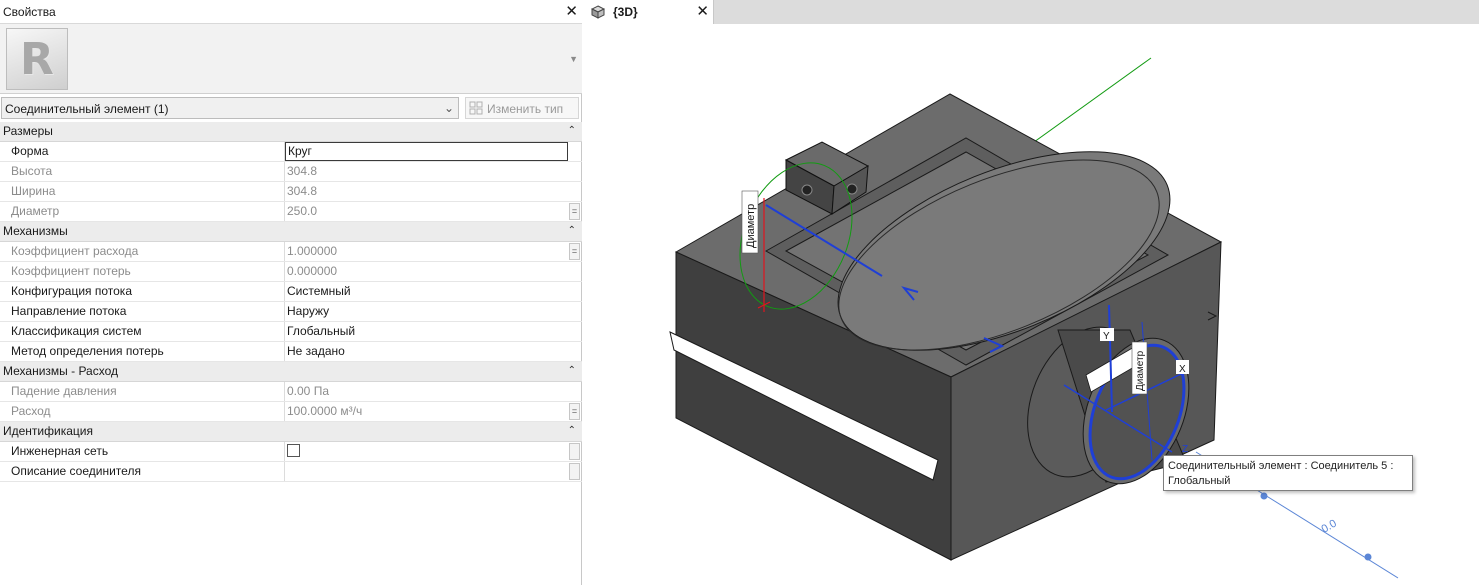  What do you see at coordinates (48, 431) in the screenshot?
I see `group-label: Идентификация` at bounding box center [48, 431].